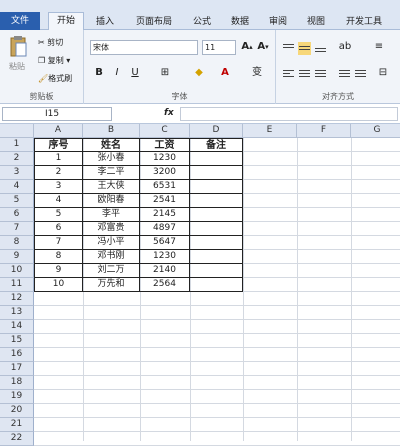  What do you see at coordinates (199, 73) in the screenshot?
I see `fill-color-button: ◆` at bounding box center [199, 73].